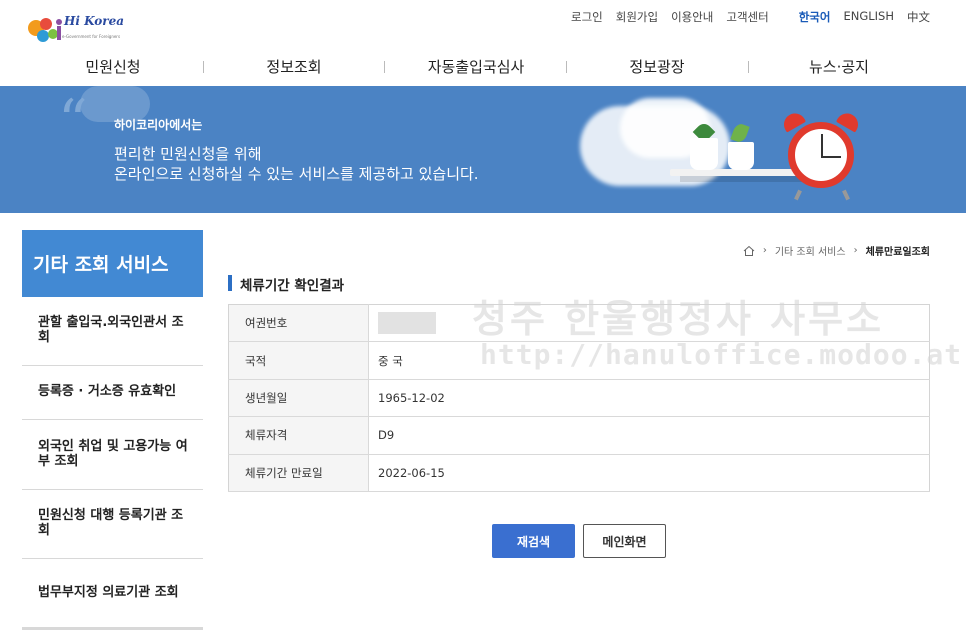  What do you see at coordinates (188, 154) in the screenshot?
I see `banner-text-line1: 편리한 민원신청을 위해` at bounding box center [188, 154].